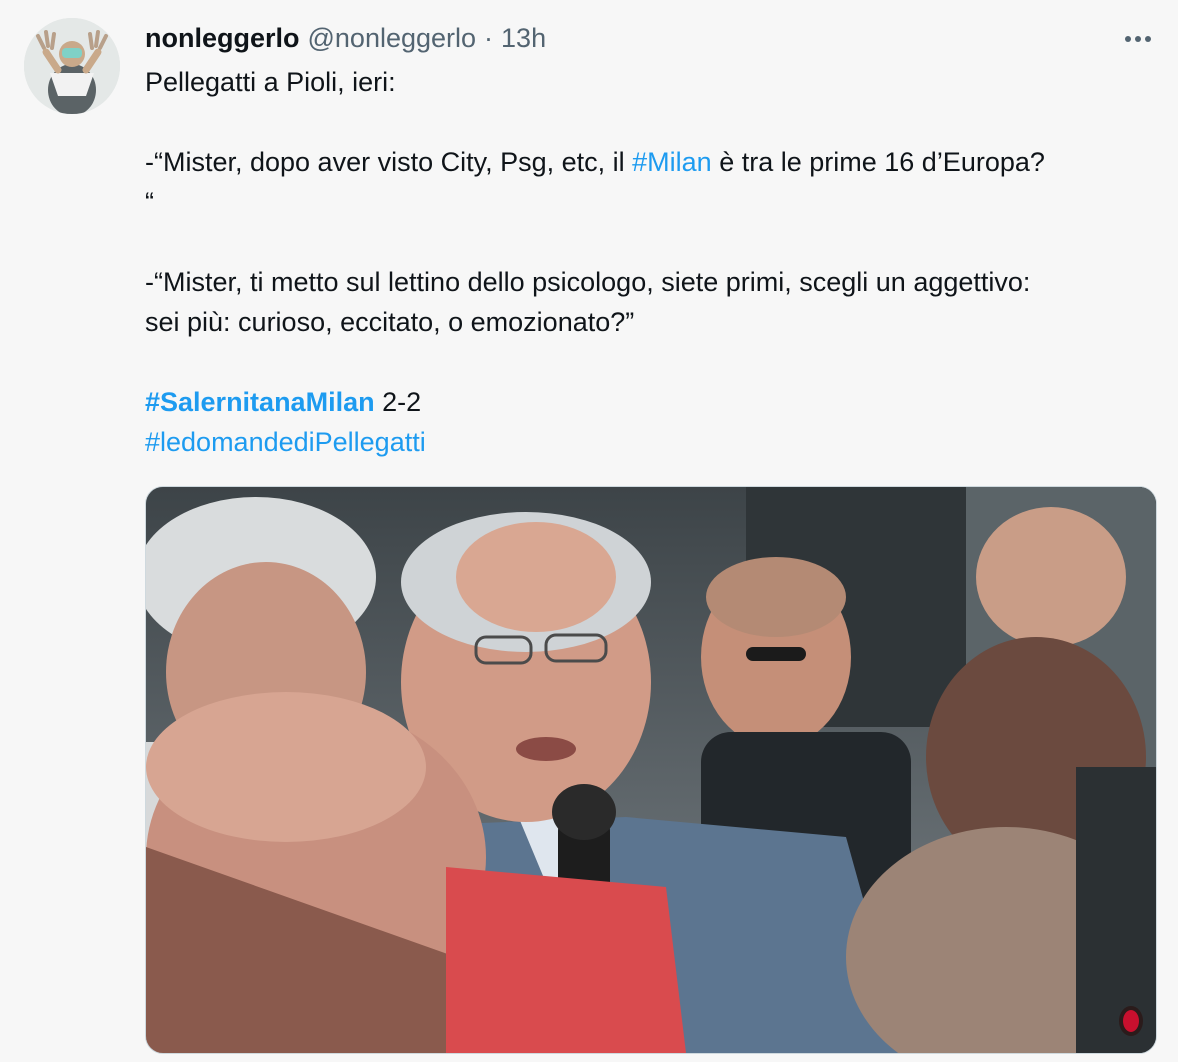  What do you see at coordinates (270, 82) in the screenshot?
I see `text-intro: Pellegatti a Pioli, ieri:` at bounding box center [270, 82].